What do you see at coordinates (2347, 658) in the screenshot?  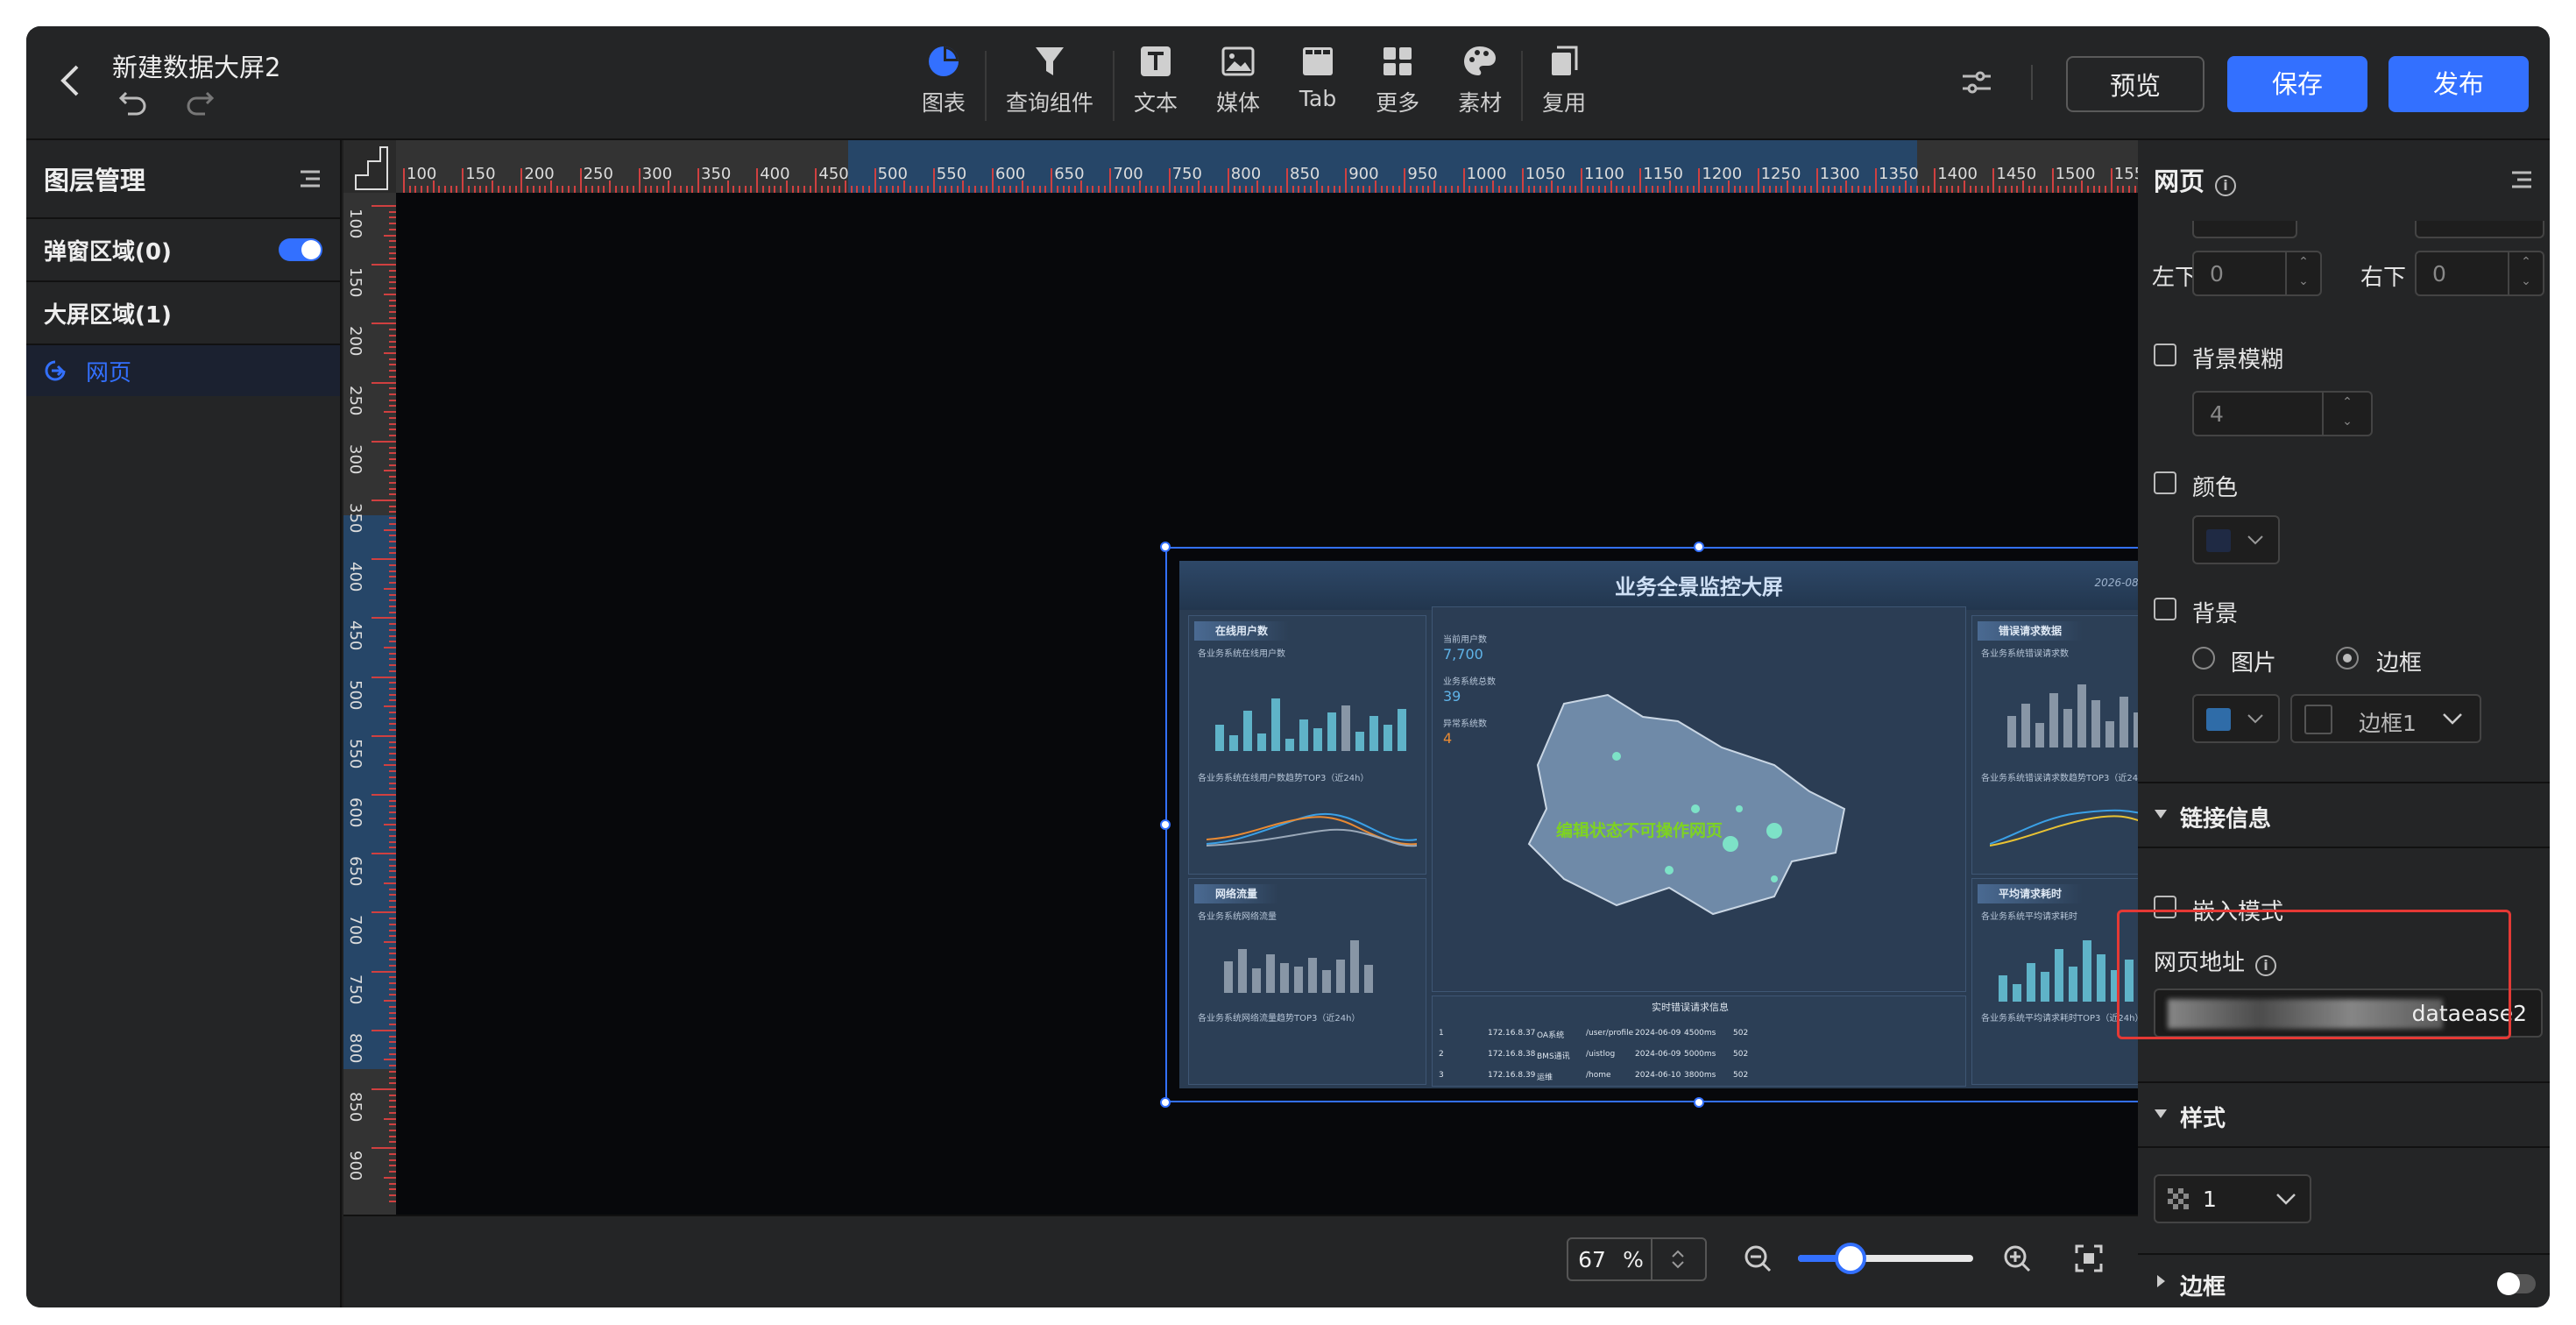 I see `background-border-radio` at bounding box center [2347, 658].